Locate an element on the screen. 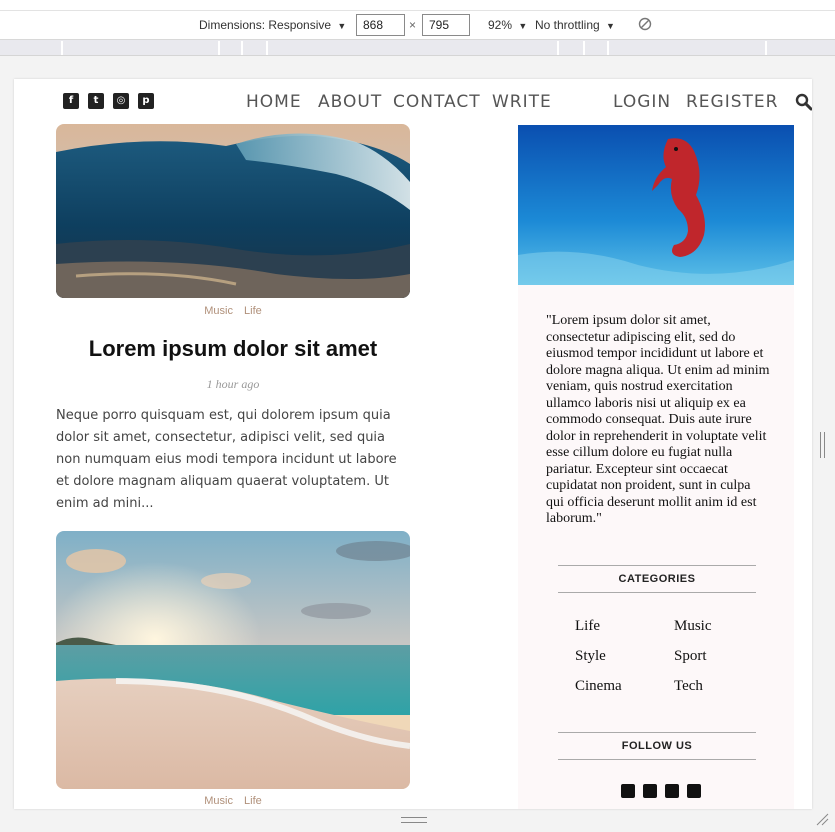  twitter-icon is located at coordinates (650, 791).